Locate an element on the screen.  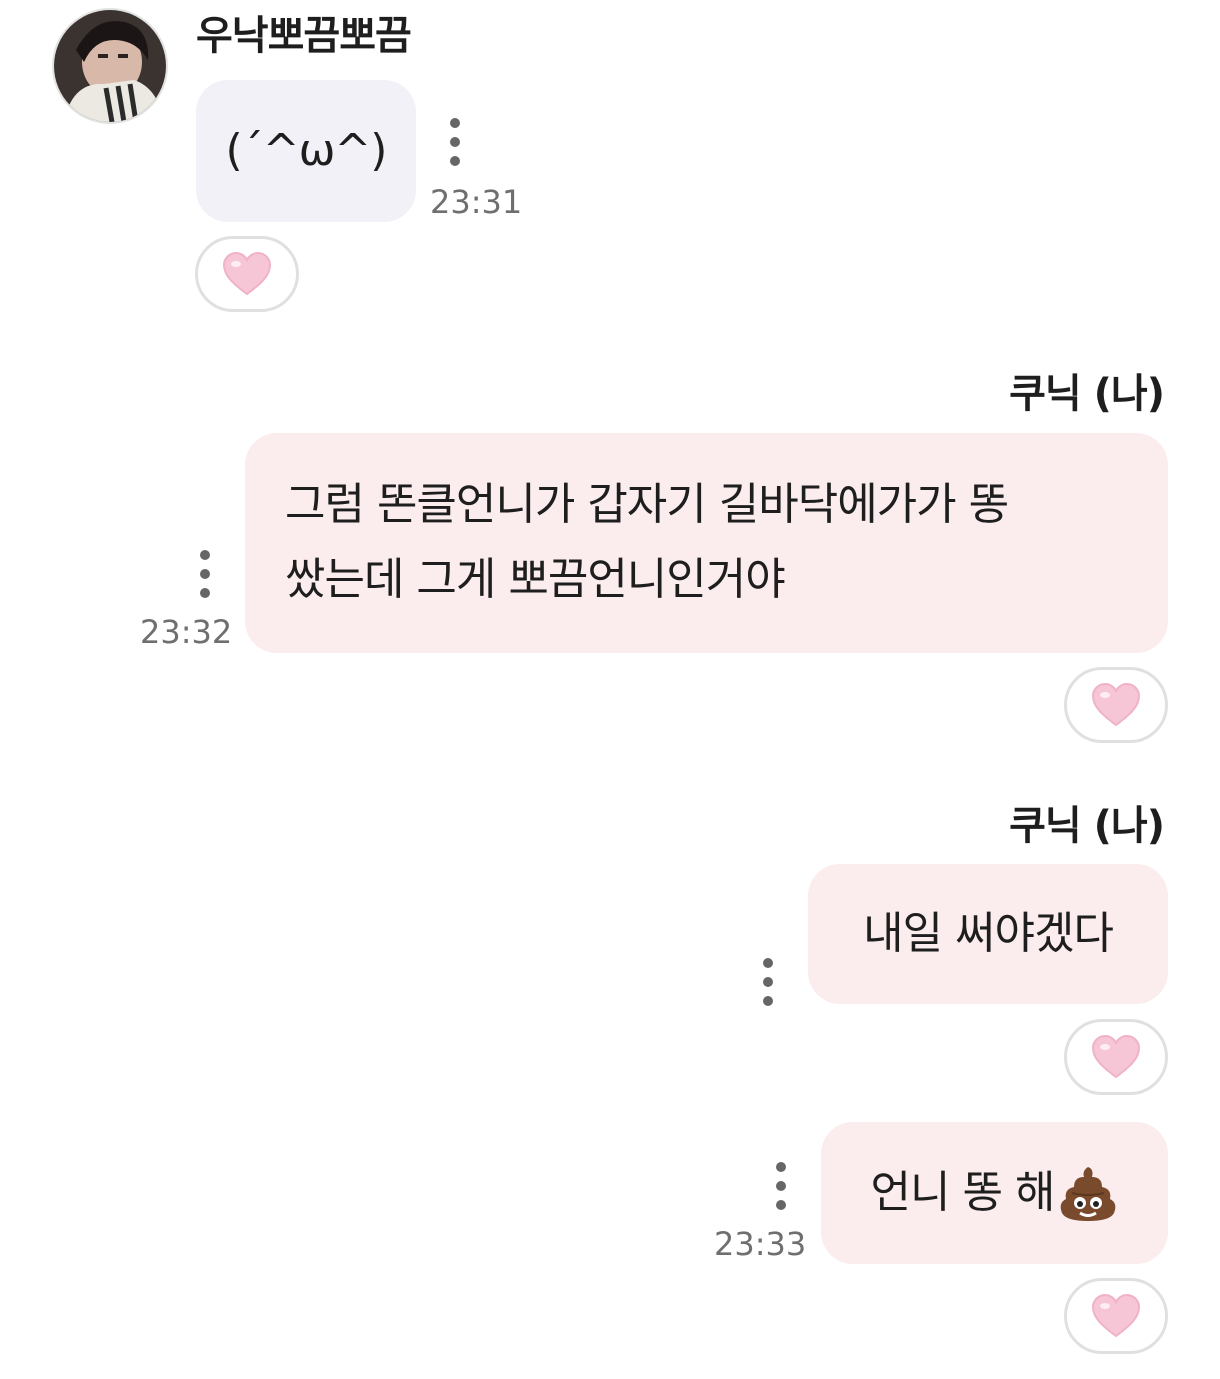
message-bubble: 내일 써야겠다 is located at coordinates (988, 934).